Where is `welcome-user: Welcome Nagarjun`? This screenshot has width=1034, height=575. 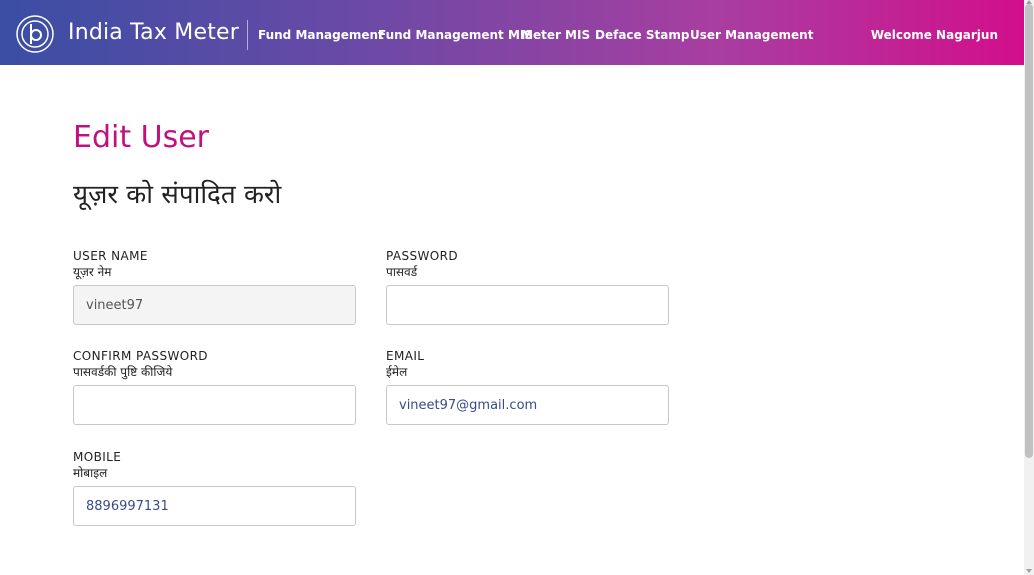
welcome-user: Welcome Nagarjun is located at coordinates (934, 35).